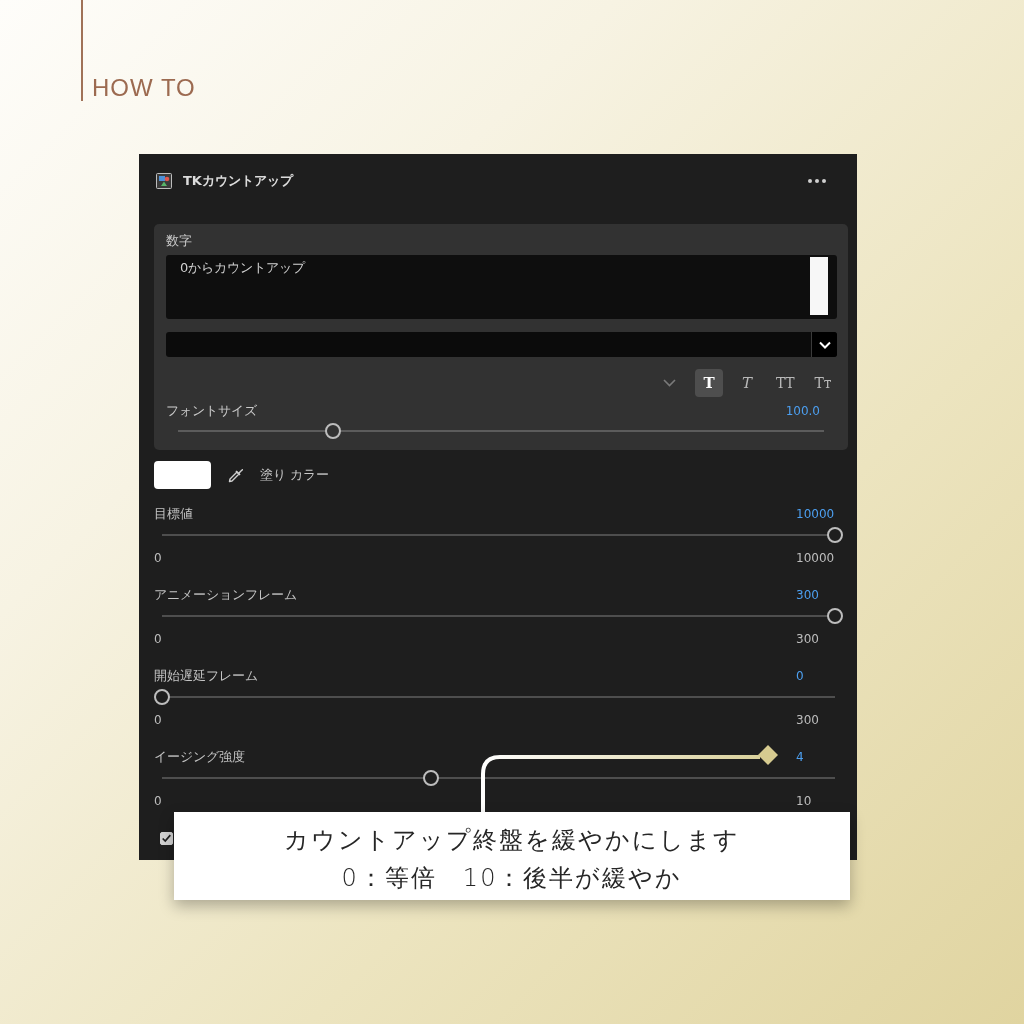  What do you see at coordinates (211, 411) in the screenshot?
I see `field-label: フォントサイズ` at bounding box center [211, 411].